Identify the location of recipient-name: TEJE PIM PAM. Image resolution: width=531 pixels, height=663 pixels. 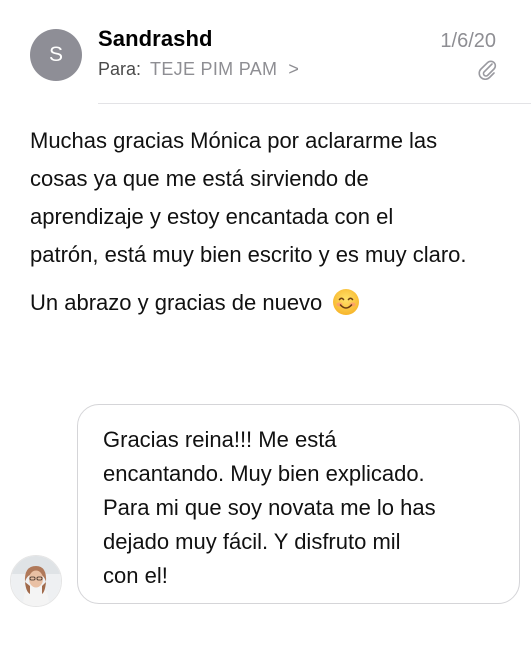
(213, 69).